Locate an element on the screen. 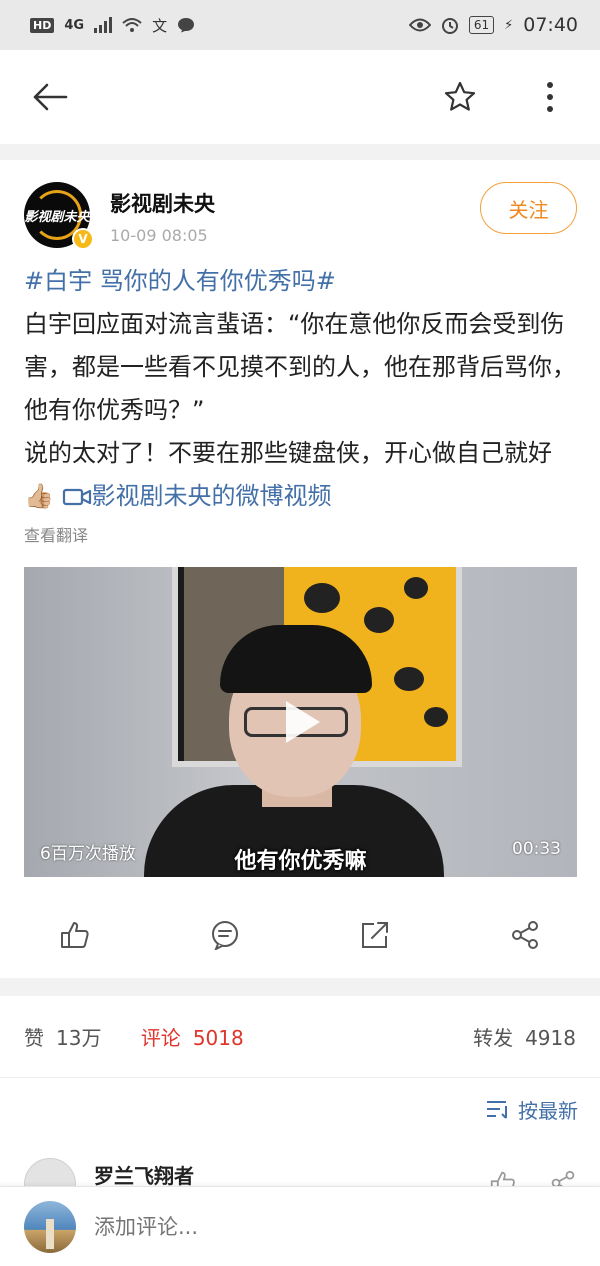  tab-comments: 评论 5018 is located at coordinates (192, 1036).